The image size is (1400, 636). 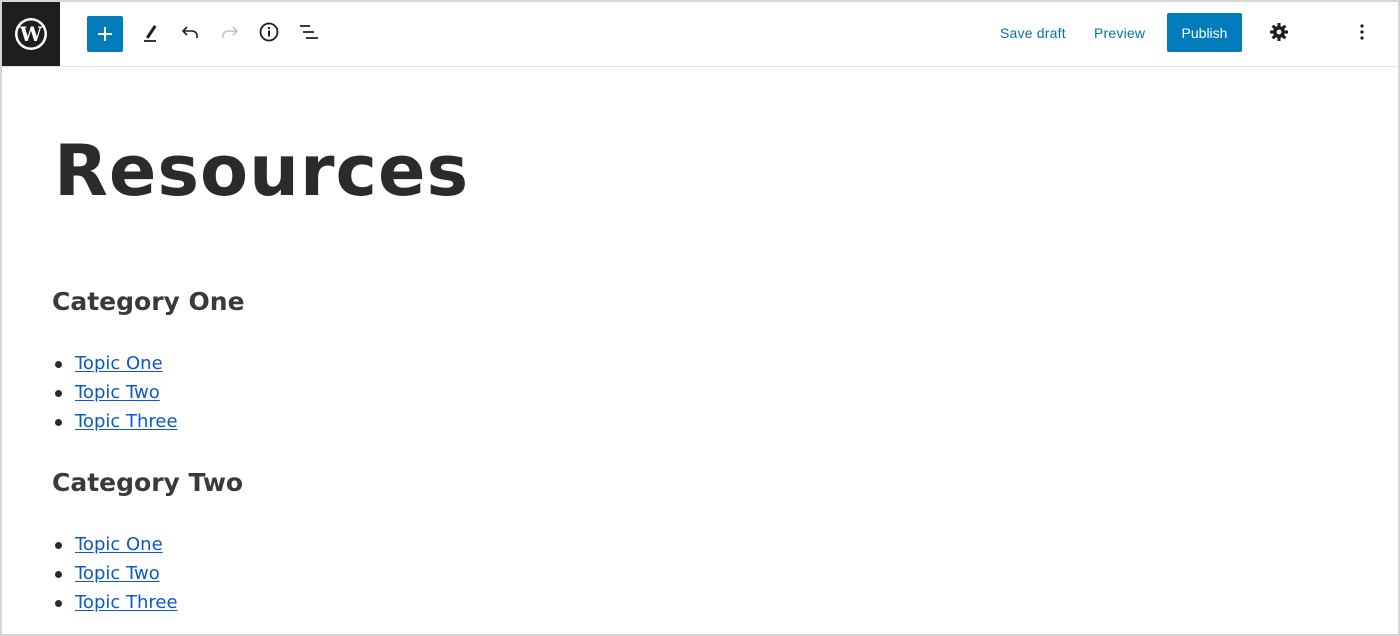 I want to click on redo-button, so click(x=230, y=32).